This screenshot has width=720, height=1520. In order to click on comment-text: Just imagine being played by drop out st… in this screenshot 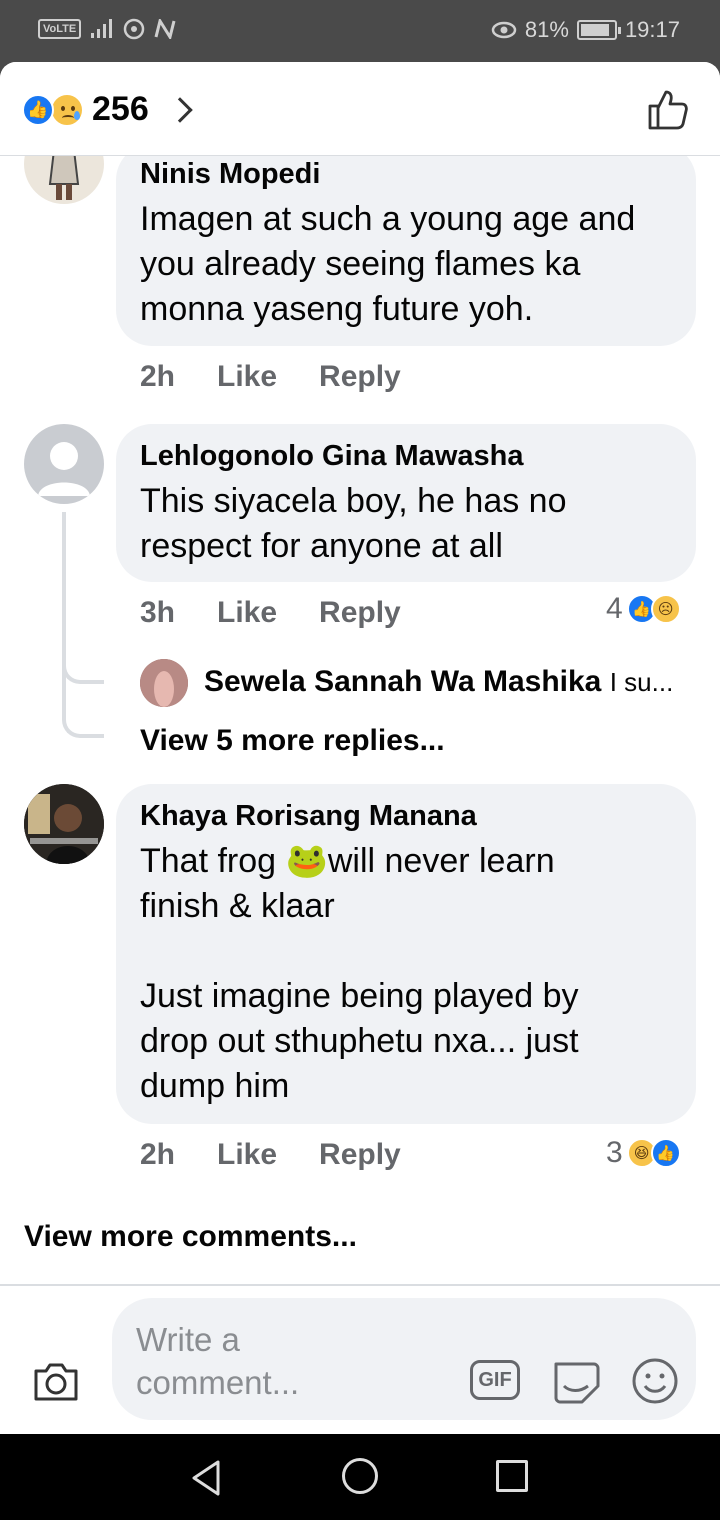, I will do `click(359, 1041)`.